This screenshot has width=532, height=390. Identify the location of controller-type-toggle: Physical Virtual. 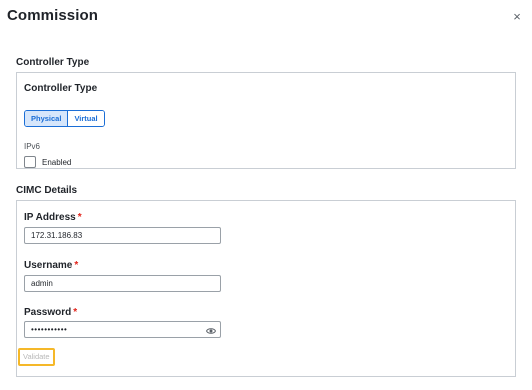
(64, 118).